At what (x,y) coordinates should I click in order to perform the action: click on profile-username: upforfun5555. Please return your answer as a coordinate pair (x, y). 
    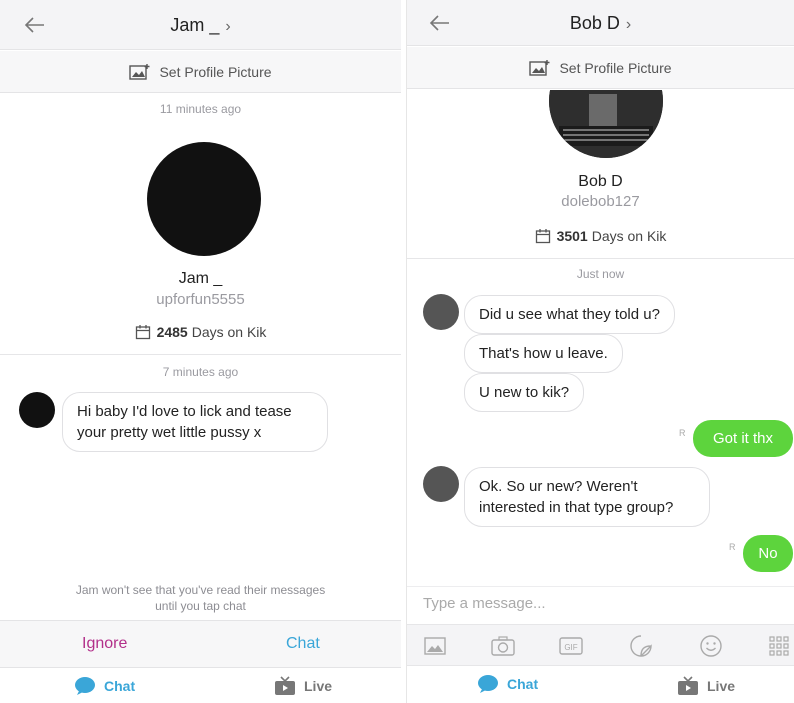
    Looking at the image, I should click on (200, 299).